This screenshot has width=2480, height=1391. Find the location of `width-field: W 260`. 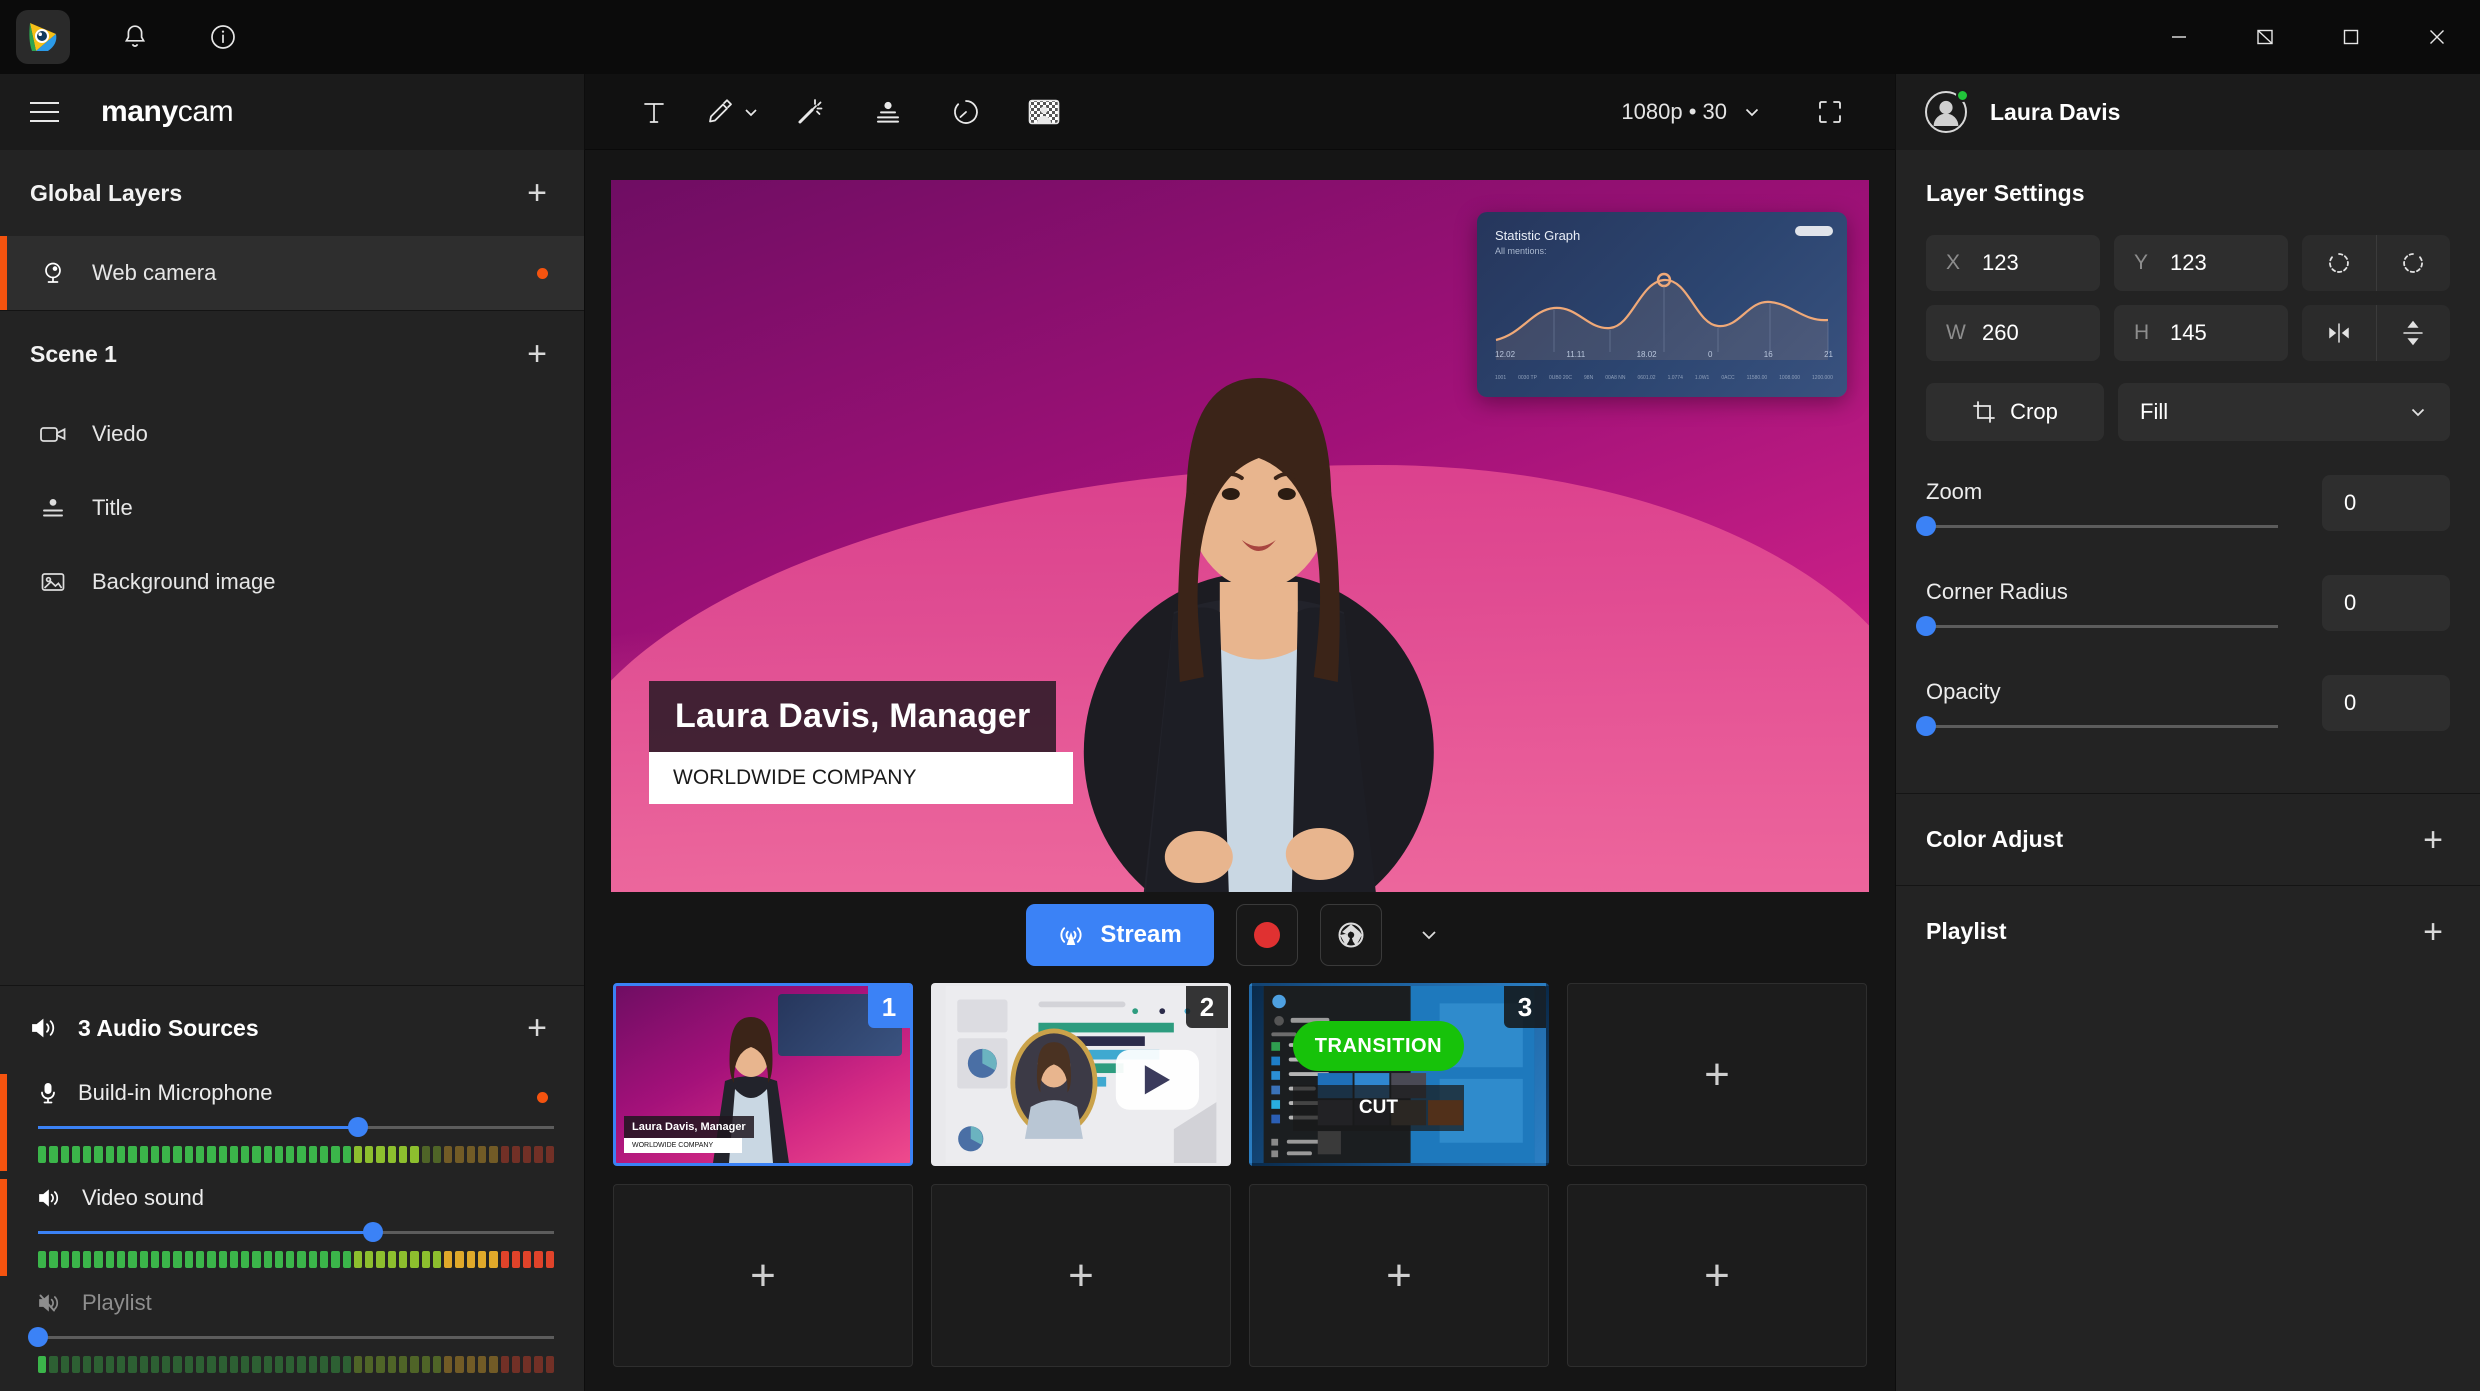

width-field: W 260 is located at coordinates (2013, 333).